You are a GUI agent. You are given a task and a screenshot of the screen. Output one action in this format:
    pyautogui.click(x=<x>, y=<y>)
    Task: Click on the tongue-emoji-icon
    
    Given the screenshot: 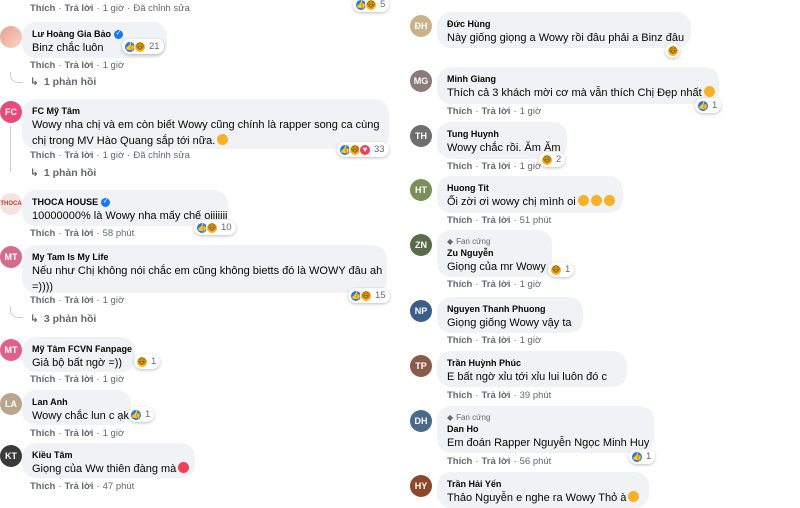 What is the action you would take?
    pyautogui.click(x=596, y=200)
    